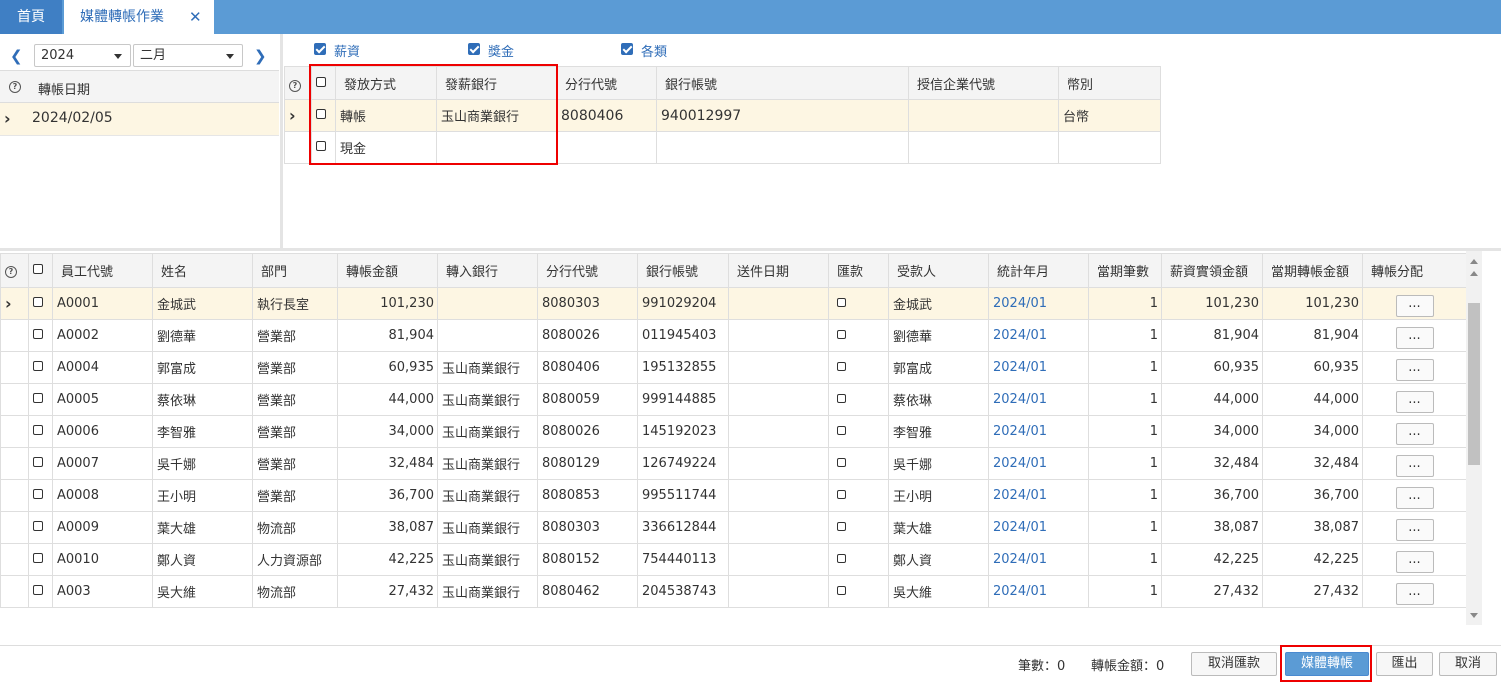  I want to click on table-row: › 轉帳 玉山商業銀行 8080406 940012997 台幣, so click(722, 115).